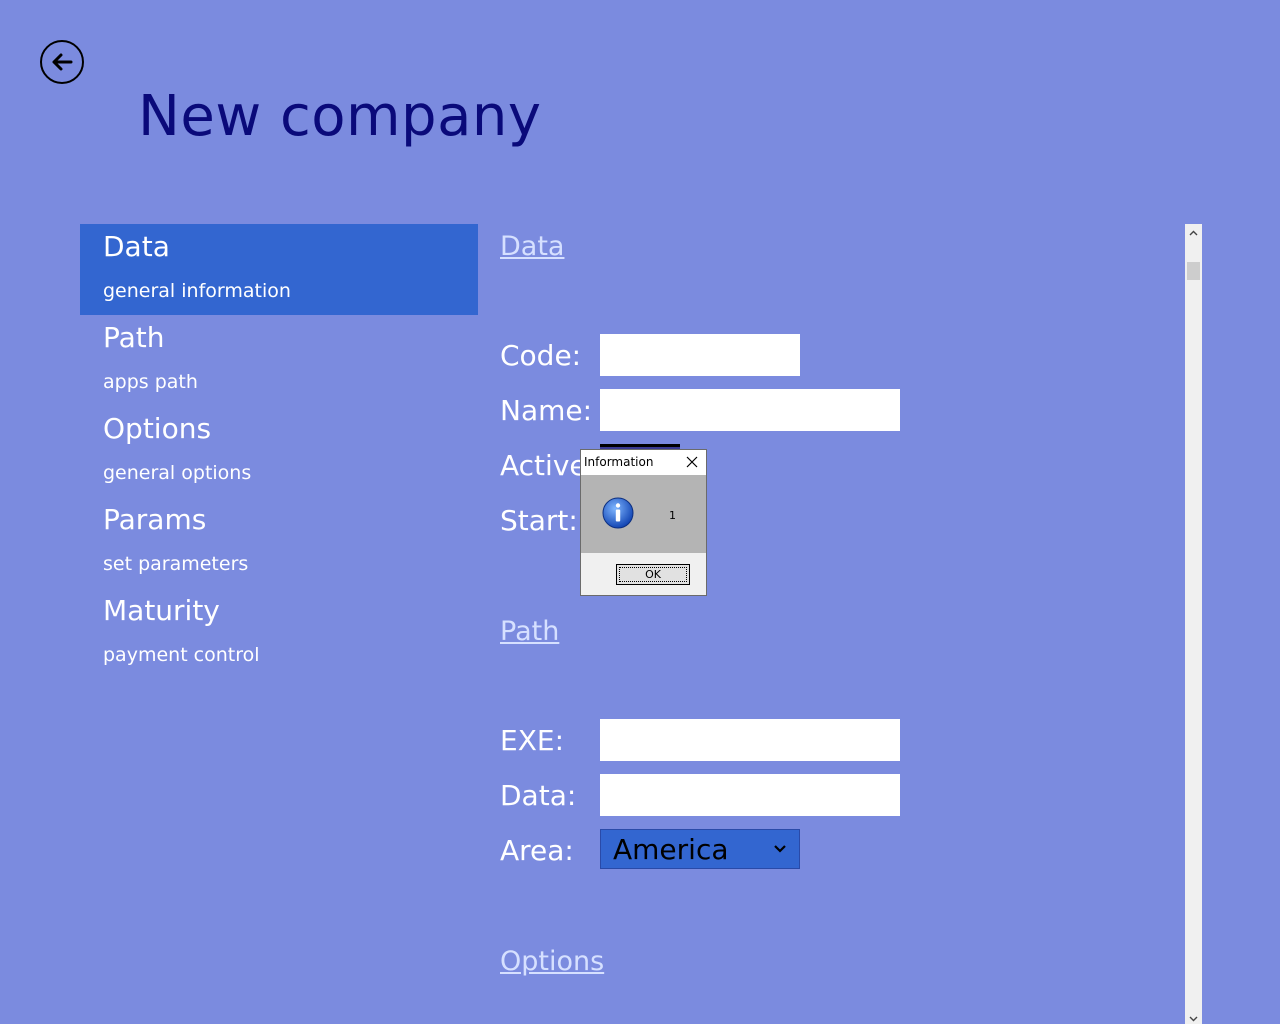 Image resolution: width=1280 pixels, height=1024 pixels. What do you see at coordinates (543, 465) in the screenshot?
I see `active-label: Active` at bounding box center [543, 465].